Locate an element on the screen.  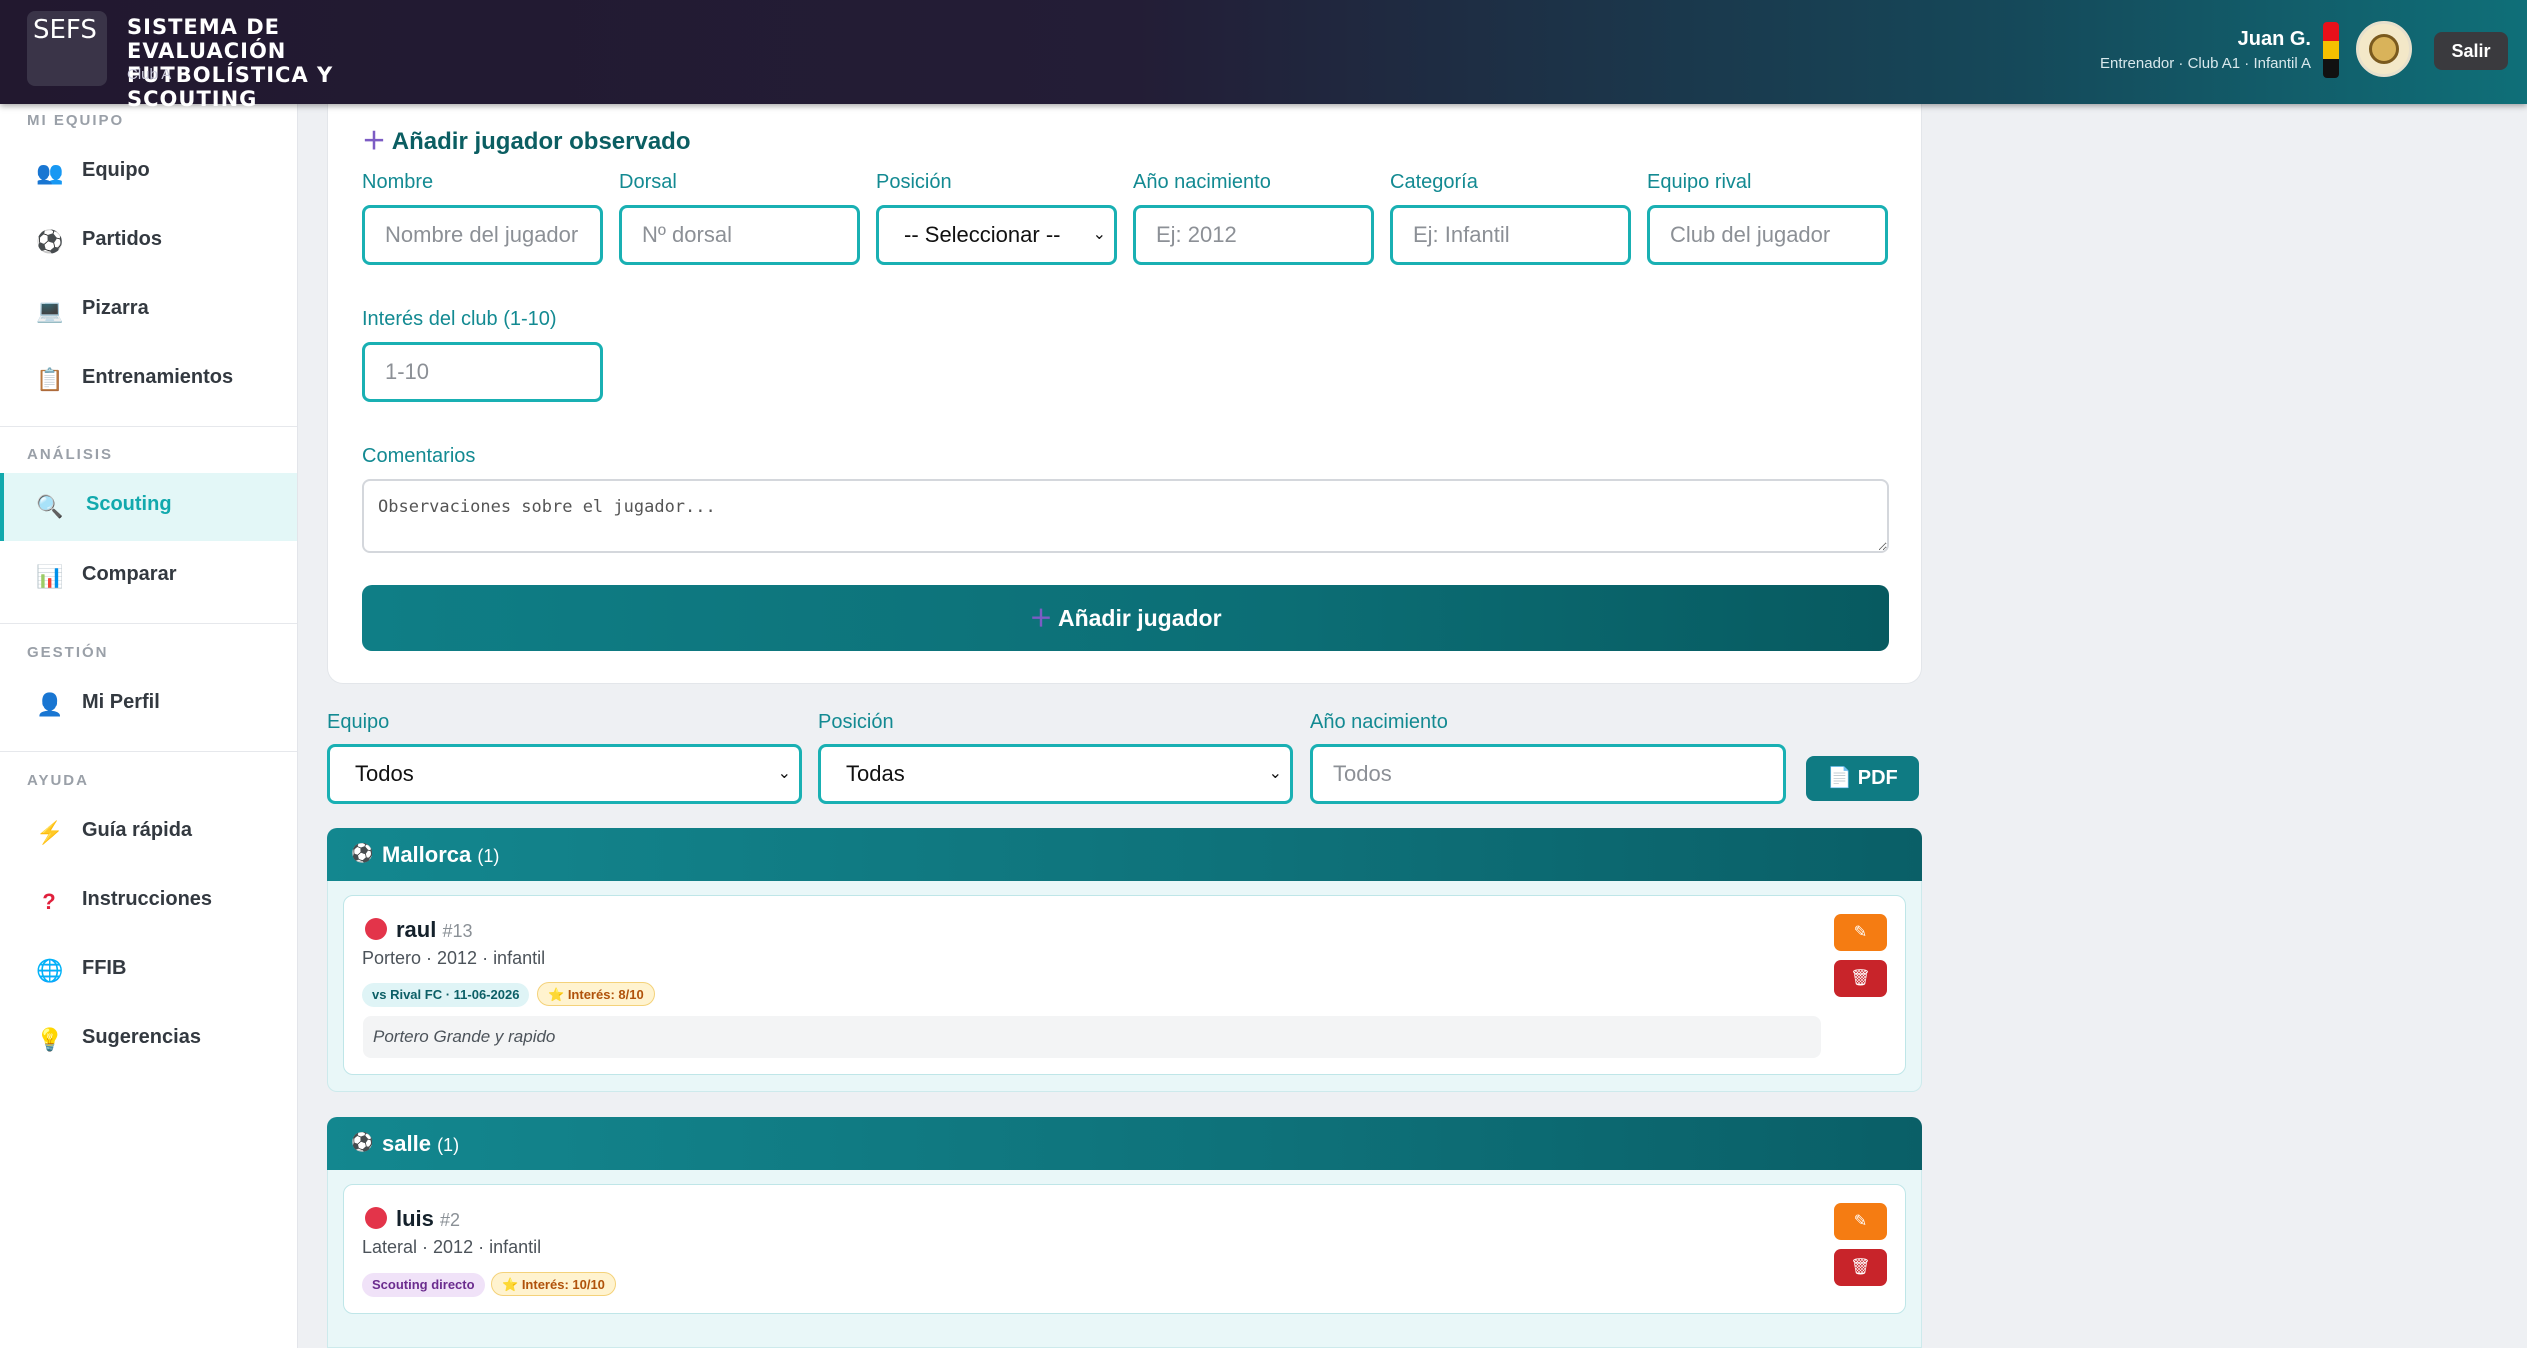
filter-equipo-select: Todos ⌄ is located at coordinates (564, 774).